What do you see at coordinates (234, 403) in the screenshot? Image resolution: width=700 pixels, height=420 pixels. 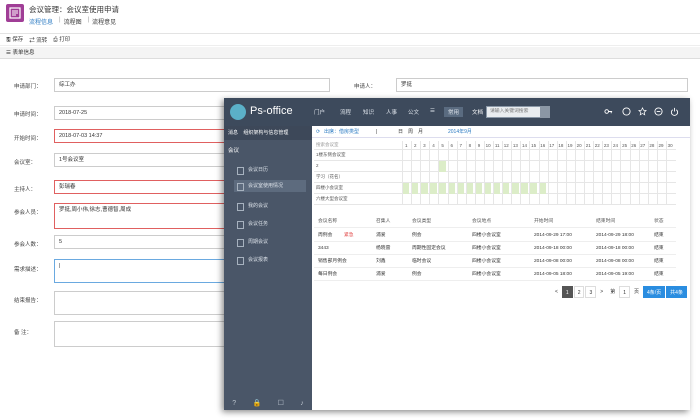 I see `help-icon: ?` at bounding box center [234, 403].